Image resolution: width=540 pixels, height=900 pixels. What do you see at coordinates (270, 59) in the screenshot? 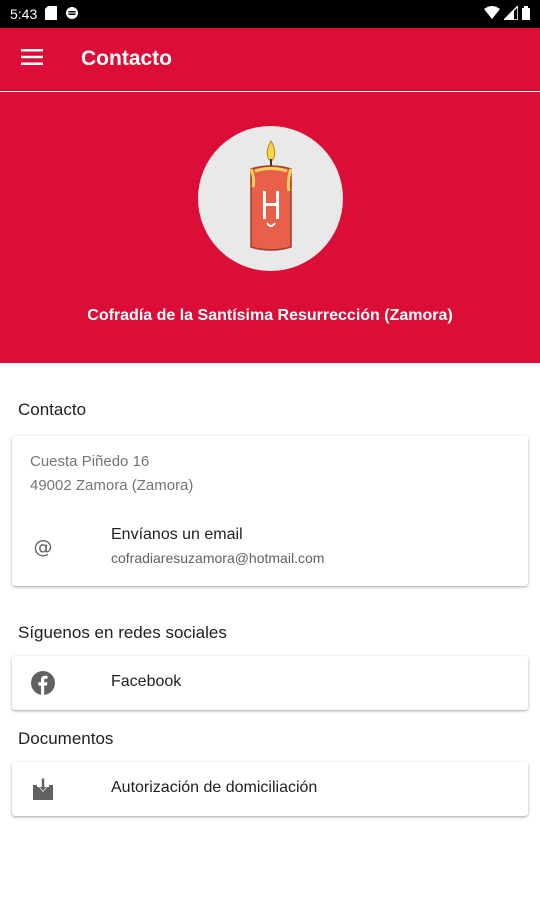
I see `app-bar: Contacto` at bounding box center [270, 59].